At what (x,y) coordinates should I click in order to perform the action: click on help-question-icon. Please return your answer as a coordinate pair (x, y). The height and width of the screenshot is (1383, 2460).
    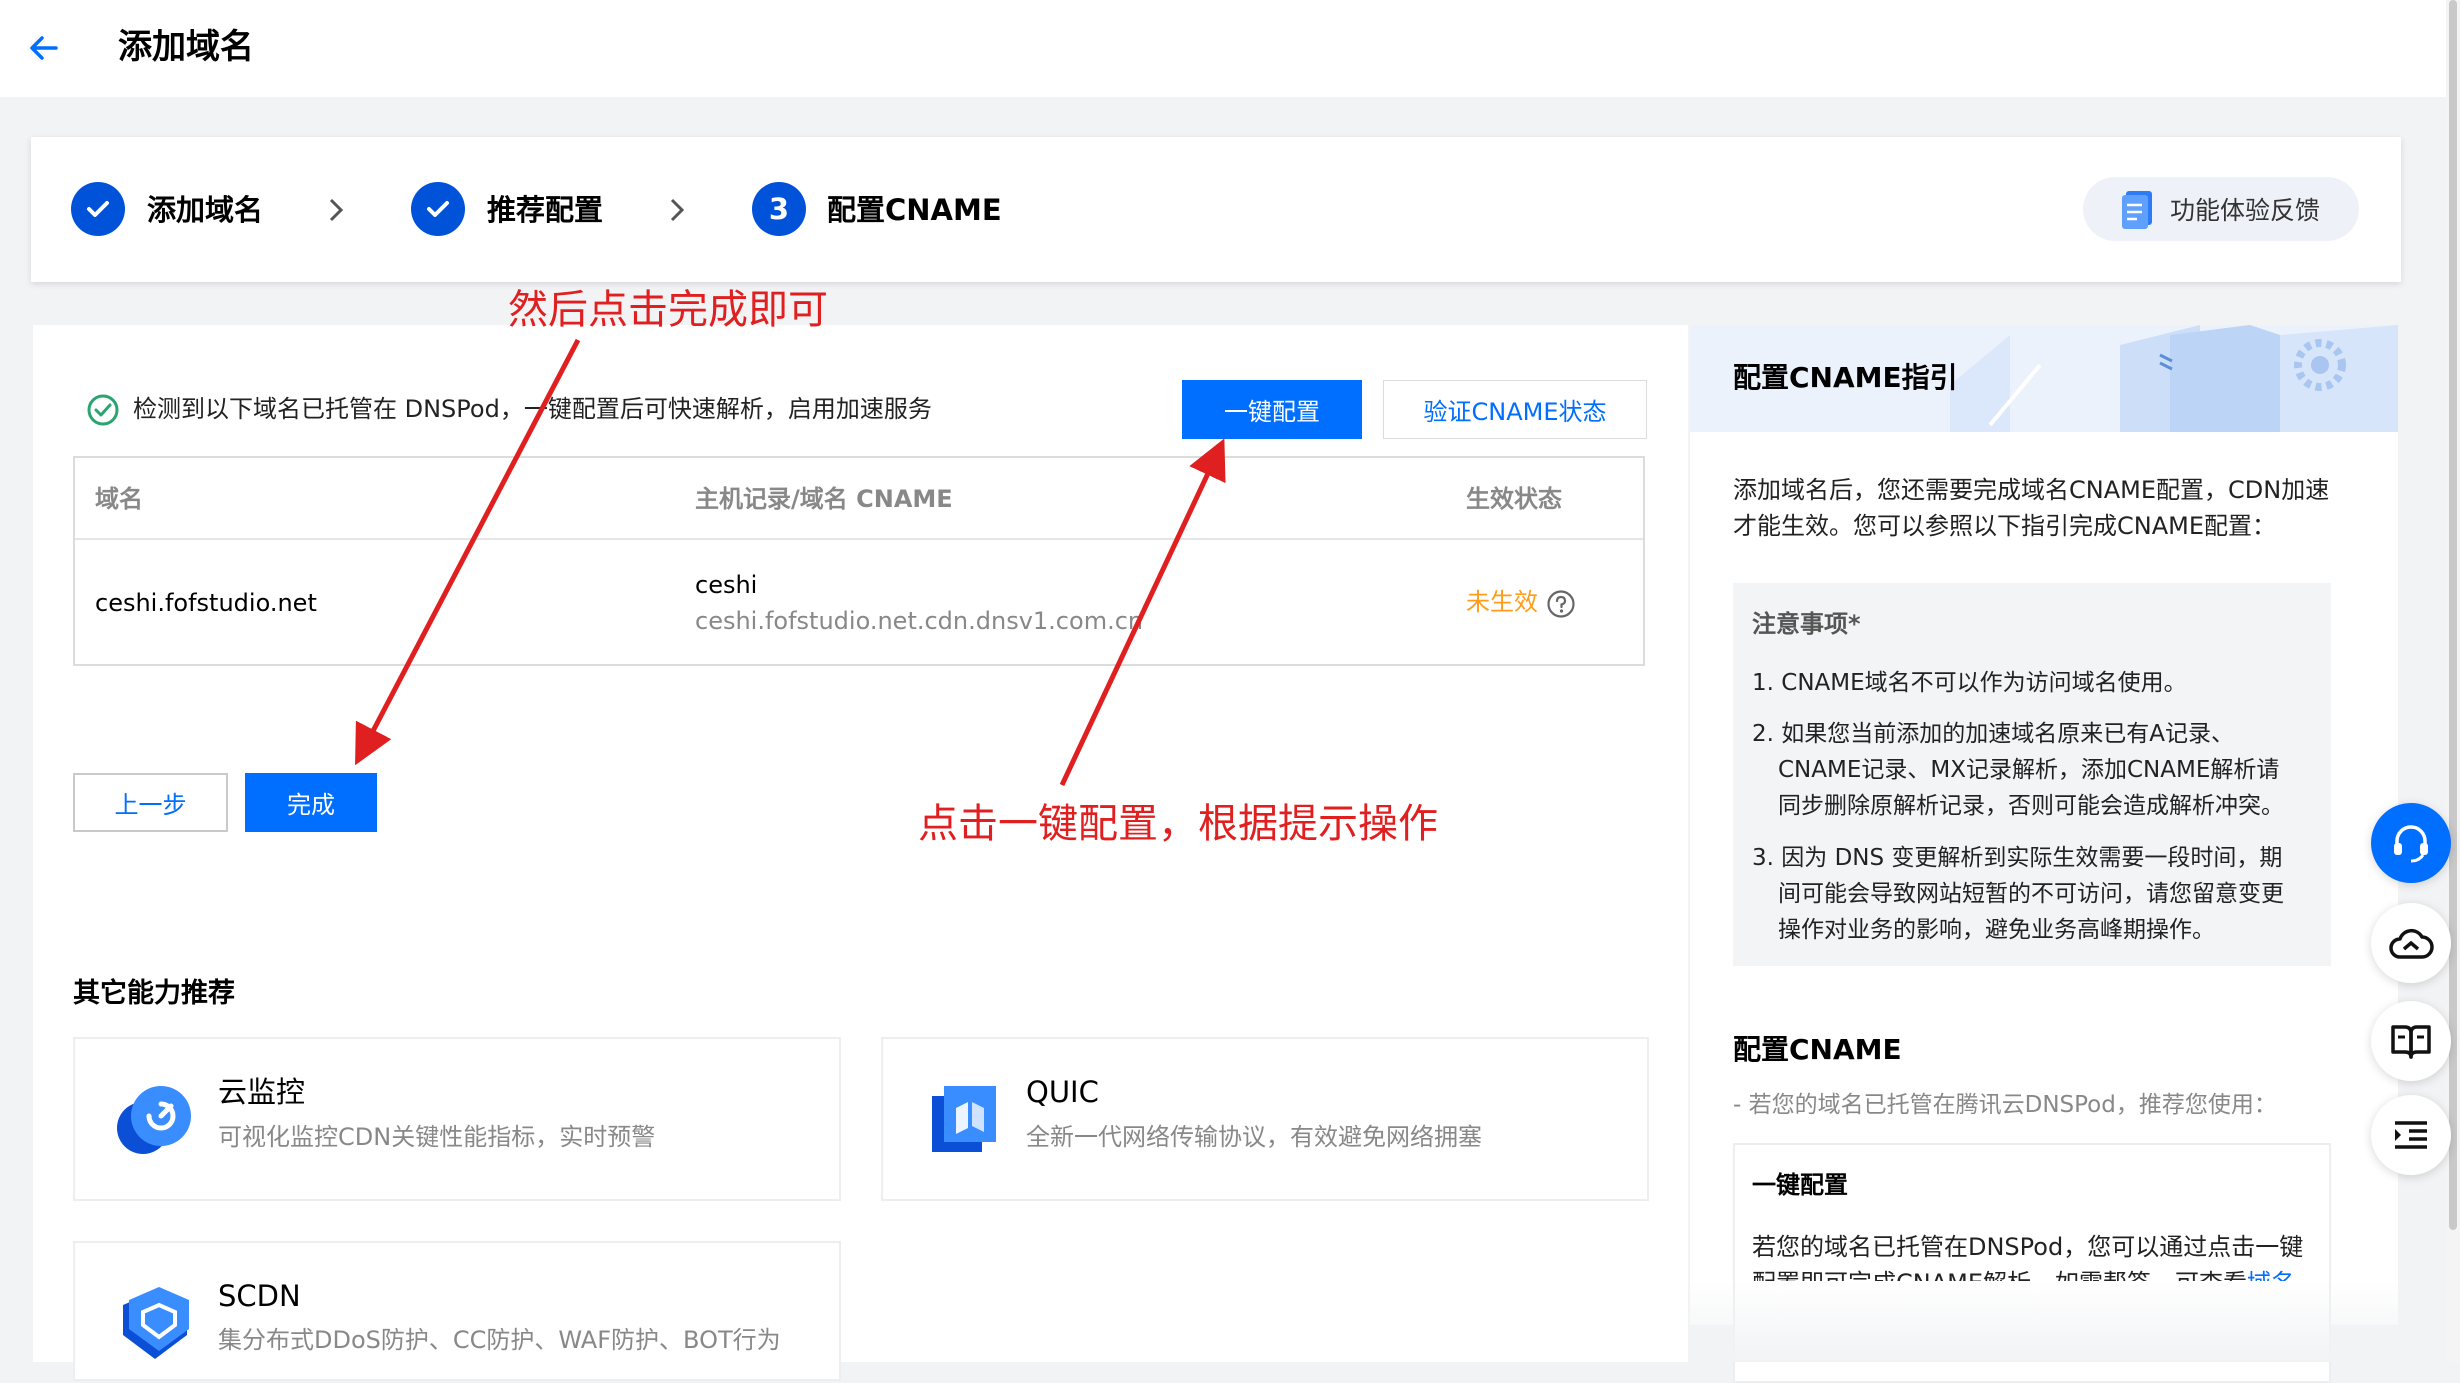
    Looking at the image, I should click on (1561, 604).